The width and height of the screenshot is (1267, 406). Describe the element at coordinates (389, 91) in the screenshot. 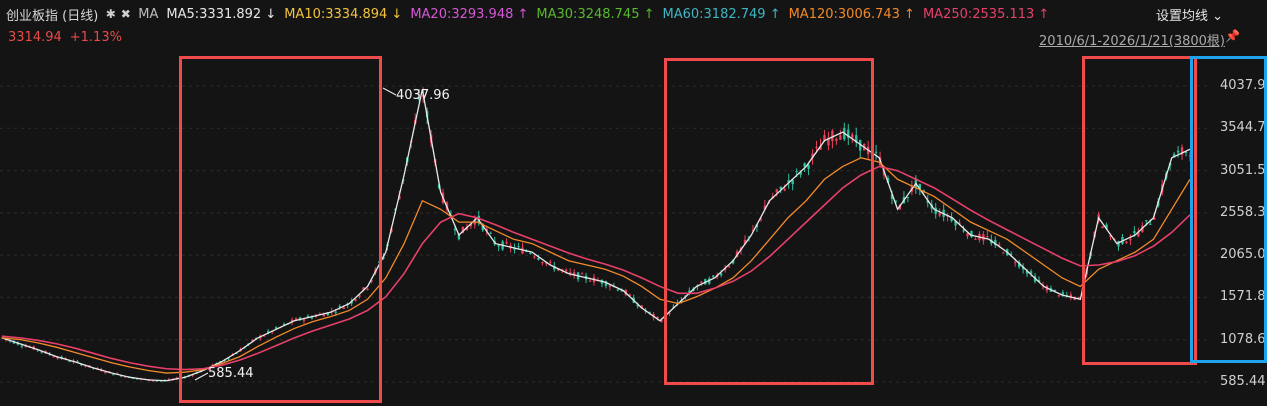

I see `high-arrow` at that location.